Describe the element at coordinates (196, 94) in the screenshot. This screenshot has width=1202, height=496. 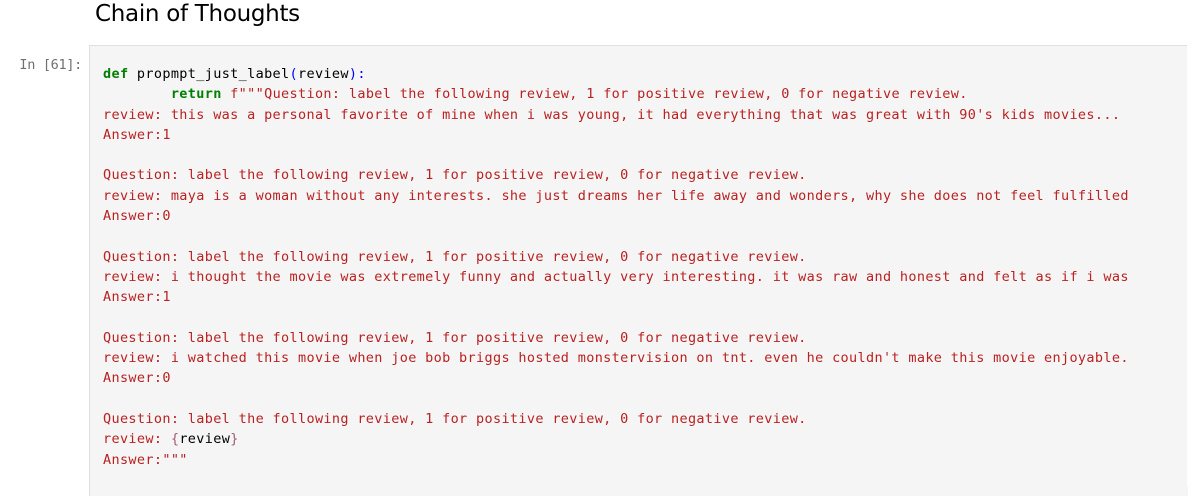
I see `return-keyword: return` at that location.